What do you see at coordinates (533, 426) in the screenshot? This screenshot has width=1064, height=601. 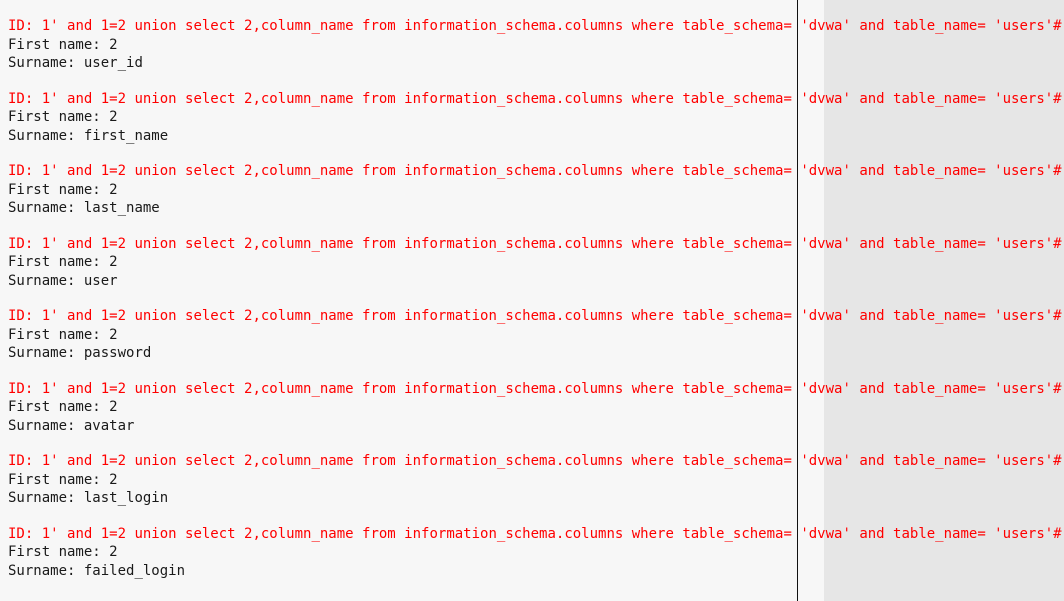 I see `surname-line: Surname: avatar` at bounding box center [533, 426].